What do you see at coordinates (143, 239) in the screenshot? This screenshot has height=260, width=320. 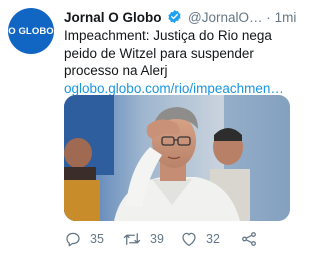 I see `retweet-button: 39` at bounding box center [143, 239].